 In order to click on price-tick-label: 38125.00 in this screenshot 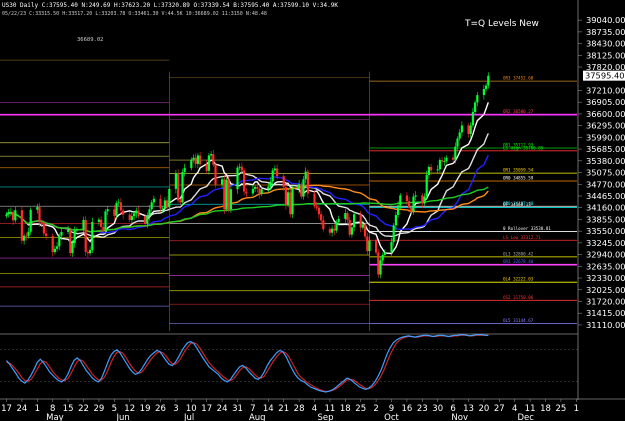, I will do `click(605, 55)`.